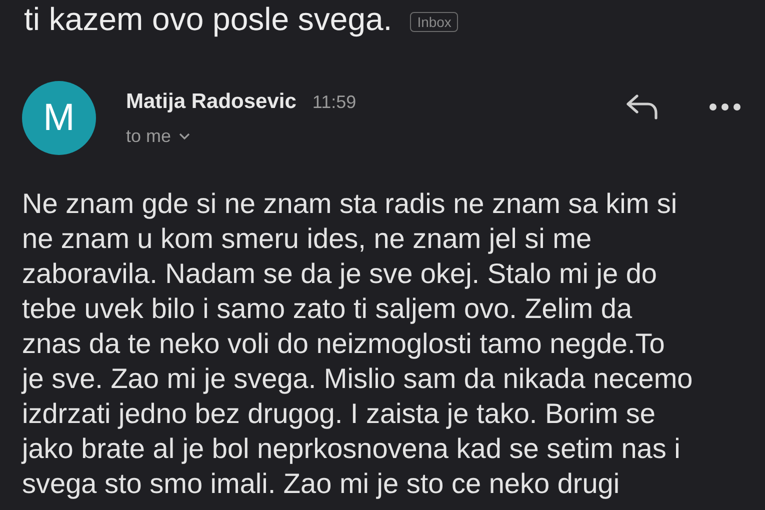  Describe the element at coordinates (642, 107) in the screenshot. I see `reply-button` at that location.